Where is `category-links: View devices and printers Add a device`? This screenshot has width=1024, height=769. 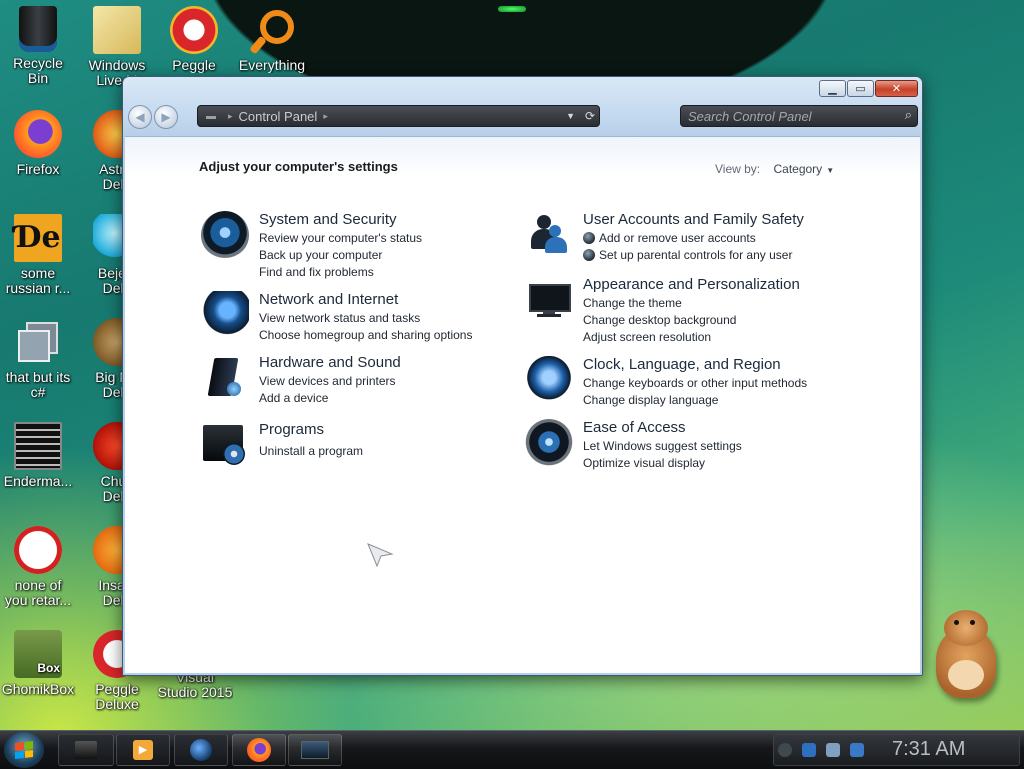
category-links: View devices and printers Add a device is located at coordinates (327, 390).